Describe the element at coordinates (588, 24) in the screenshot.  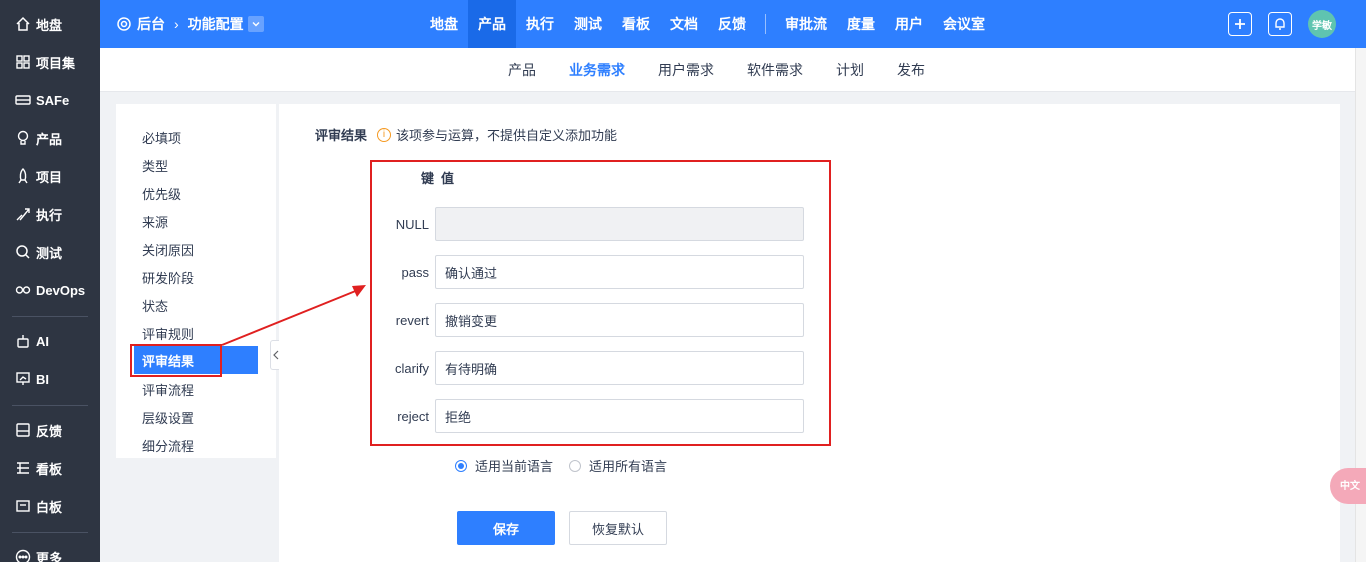
I see `nav-test: 测试` at that location.